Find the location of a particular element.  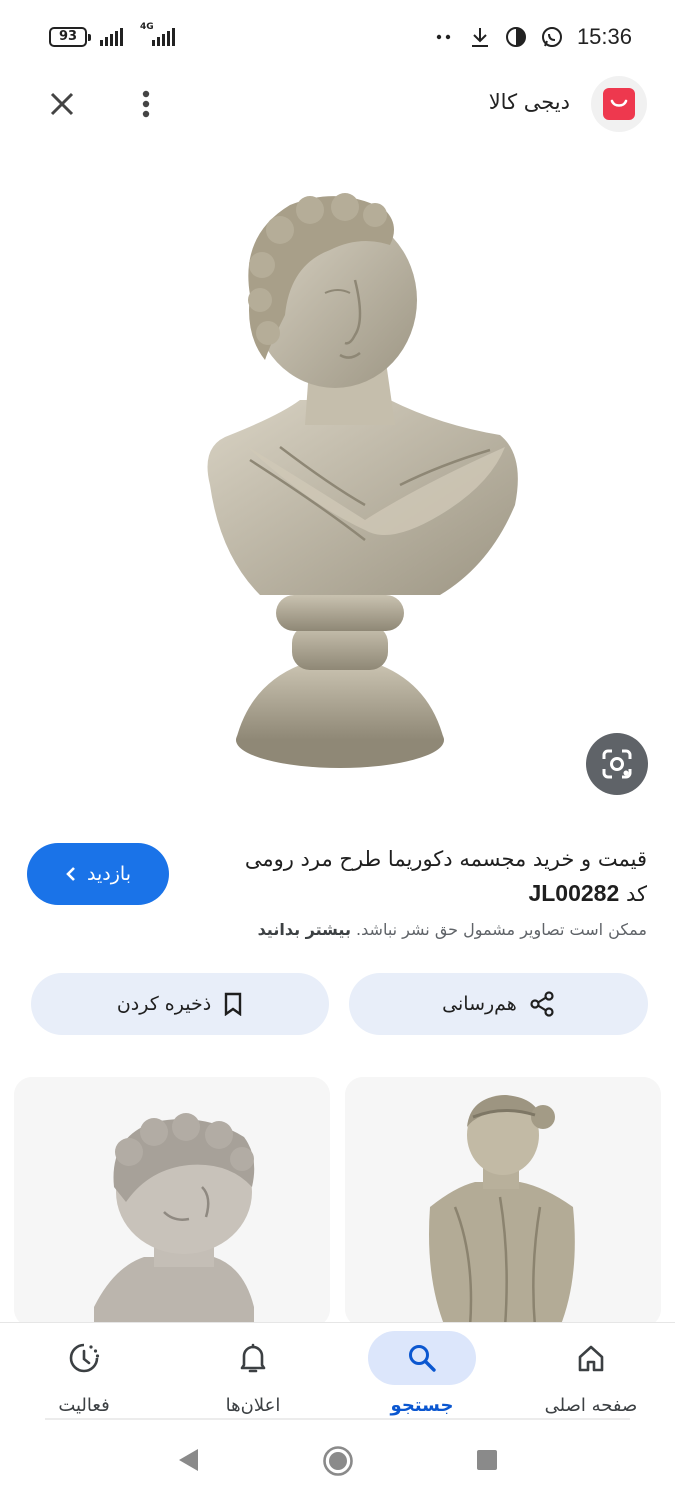

search-icon is located at coordinates (422, 1358).